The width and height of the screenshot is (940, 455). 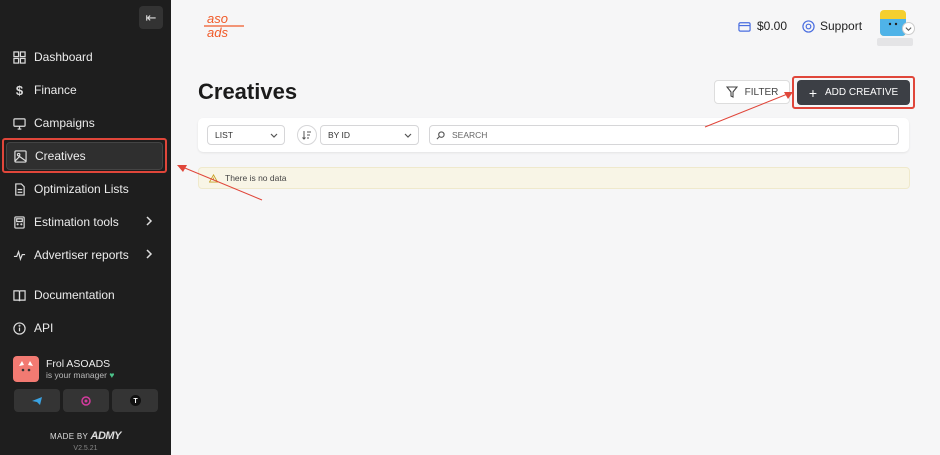 I want to click on manager-name: Frol ASOADS, so click(x=78, y=364).